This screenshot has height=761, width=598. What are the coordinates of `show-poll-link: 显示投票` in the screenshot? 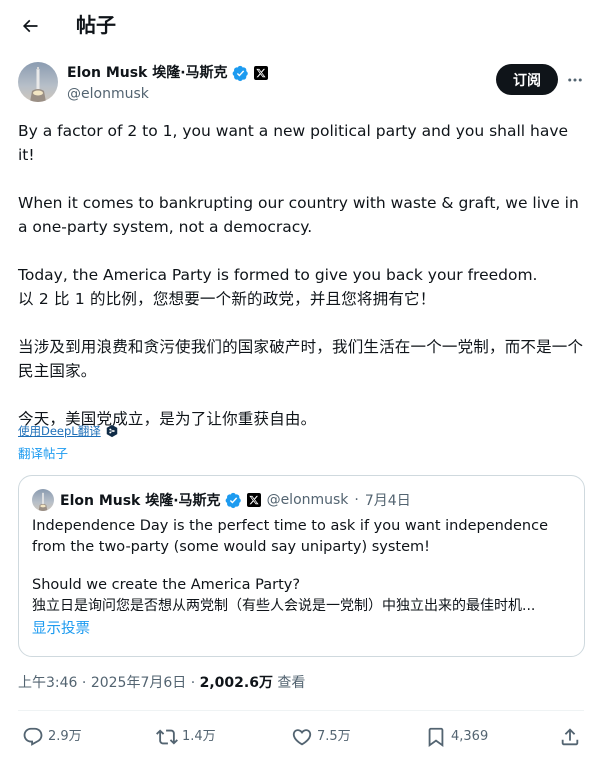 It's located at (304, 629).